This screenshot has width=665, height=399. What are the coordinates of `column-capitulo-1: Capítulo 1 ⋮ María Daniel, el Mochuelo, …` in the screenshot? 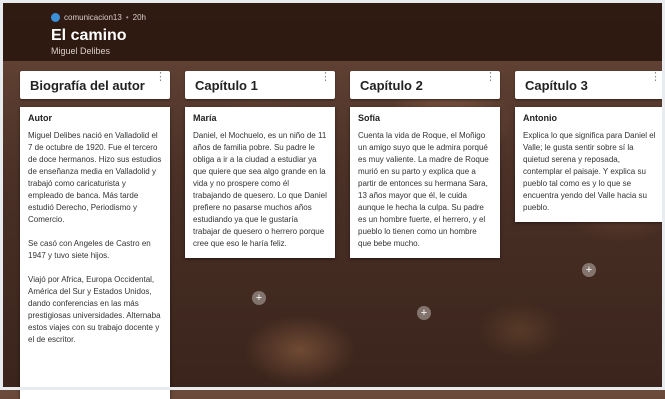 It's located at (260, 164).